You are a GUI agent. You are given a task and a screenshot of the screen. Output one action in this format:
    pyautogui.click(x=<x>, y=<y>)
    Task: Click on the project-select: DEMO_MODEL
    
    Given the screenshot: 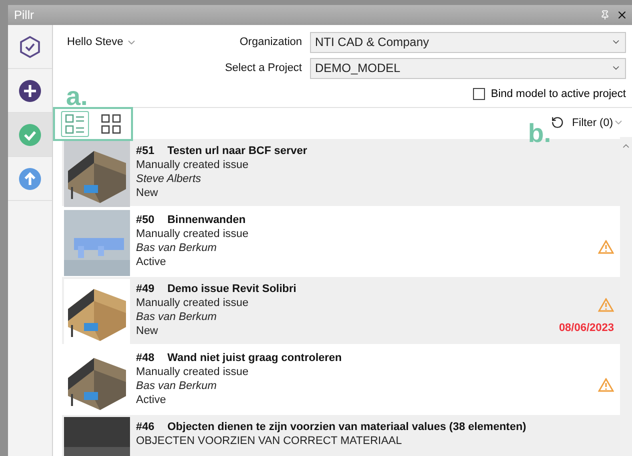 What is the action you would take?
    pyautogui.click(x=468, y=68)
    